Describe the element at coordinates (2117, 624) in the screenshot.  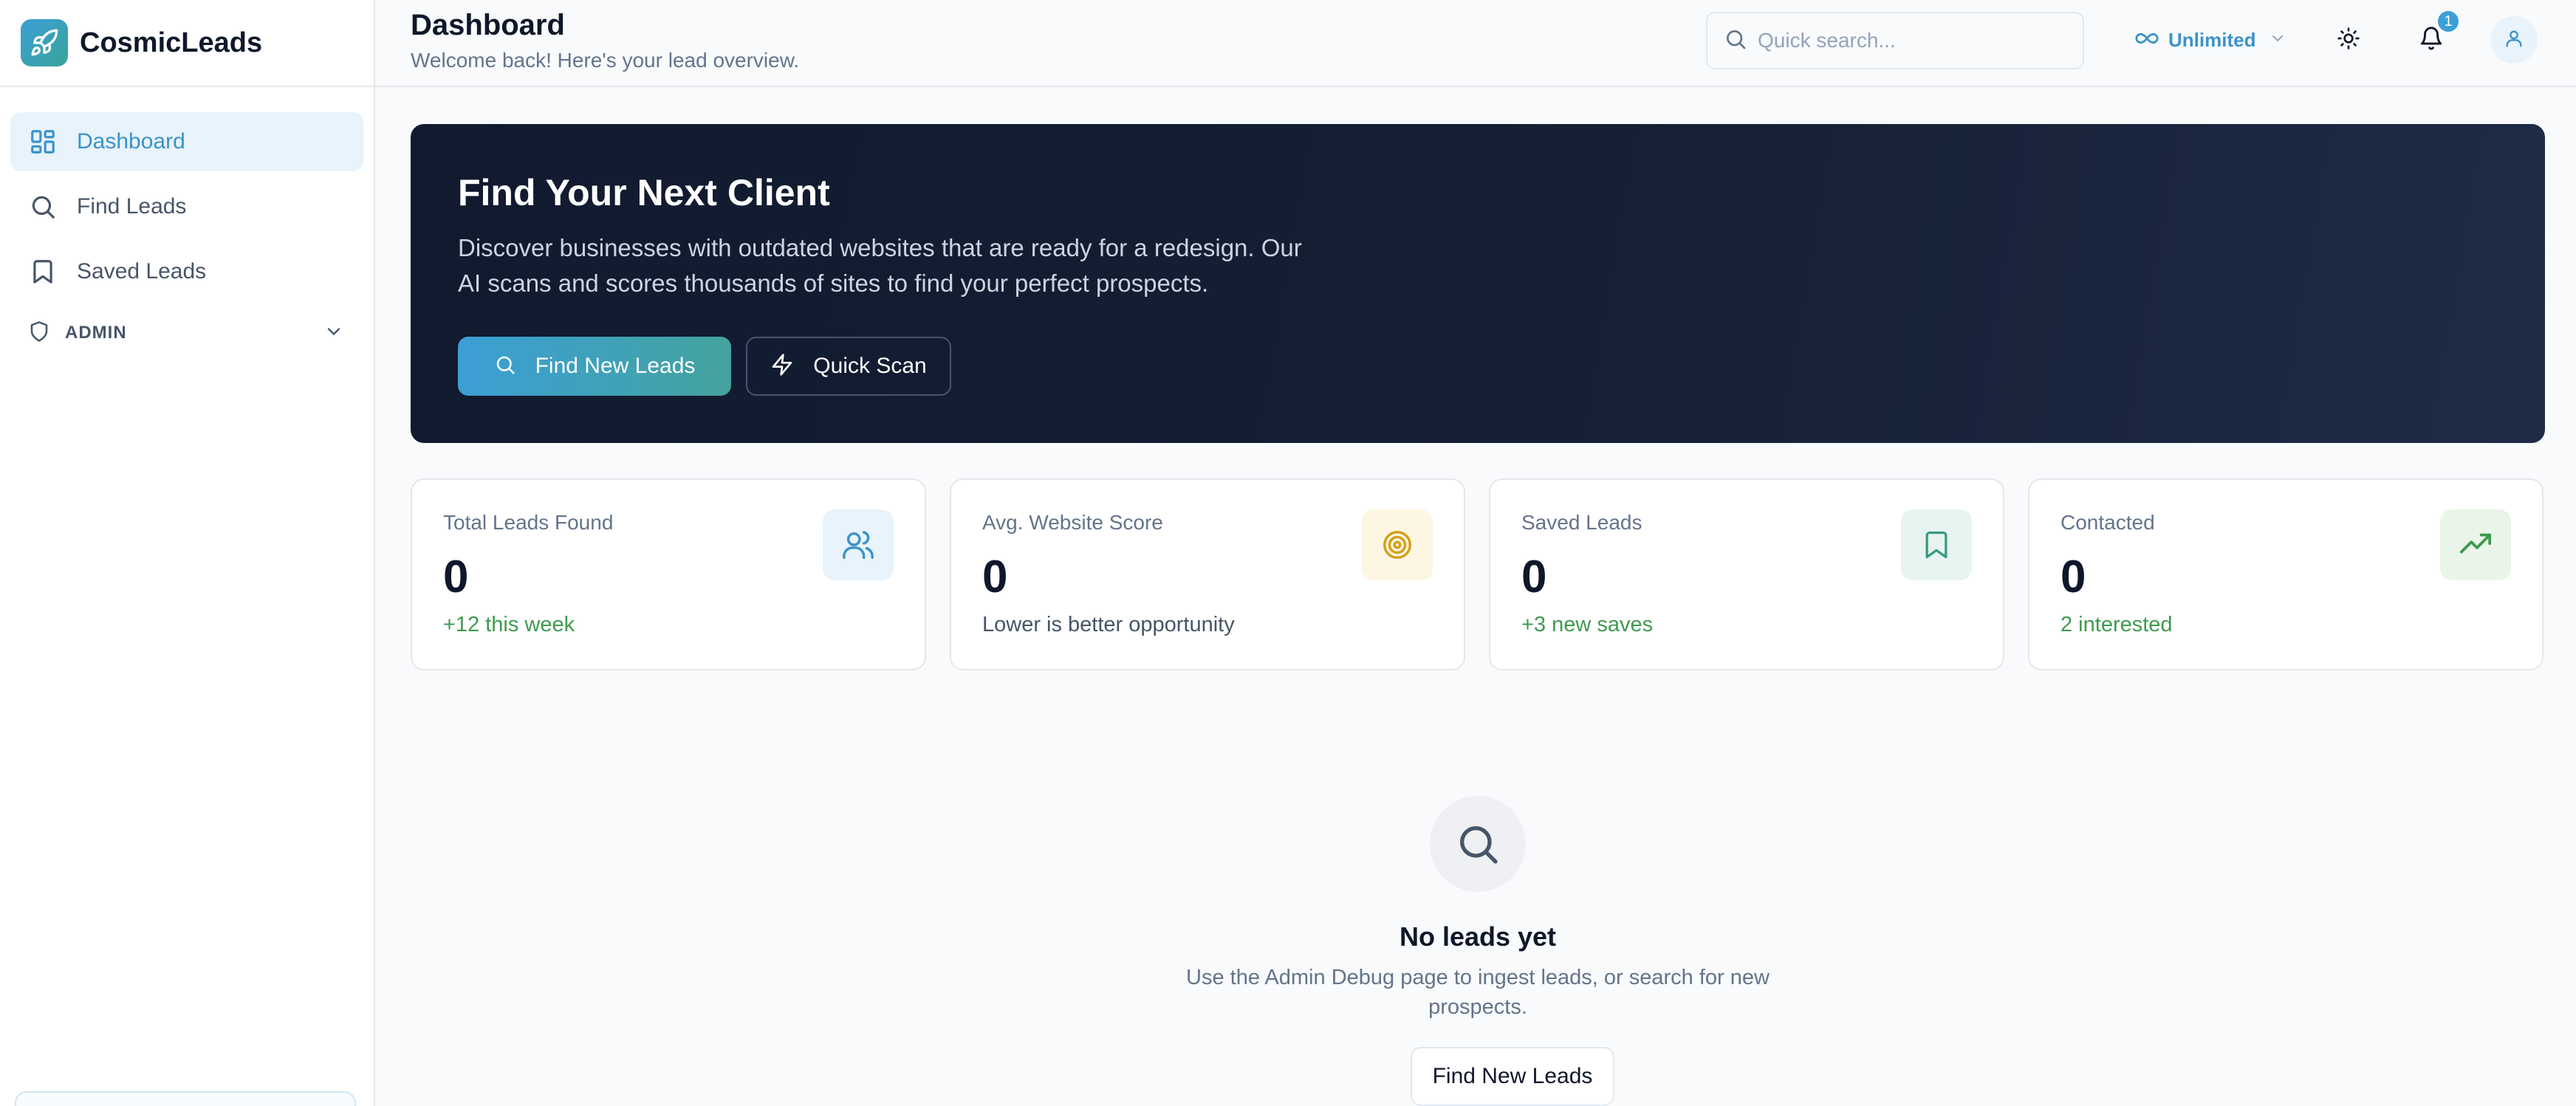
I see `stat-subtext: 2 interested` at that location.